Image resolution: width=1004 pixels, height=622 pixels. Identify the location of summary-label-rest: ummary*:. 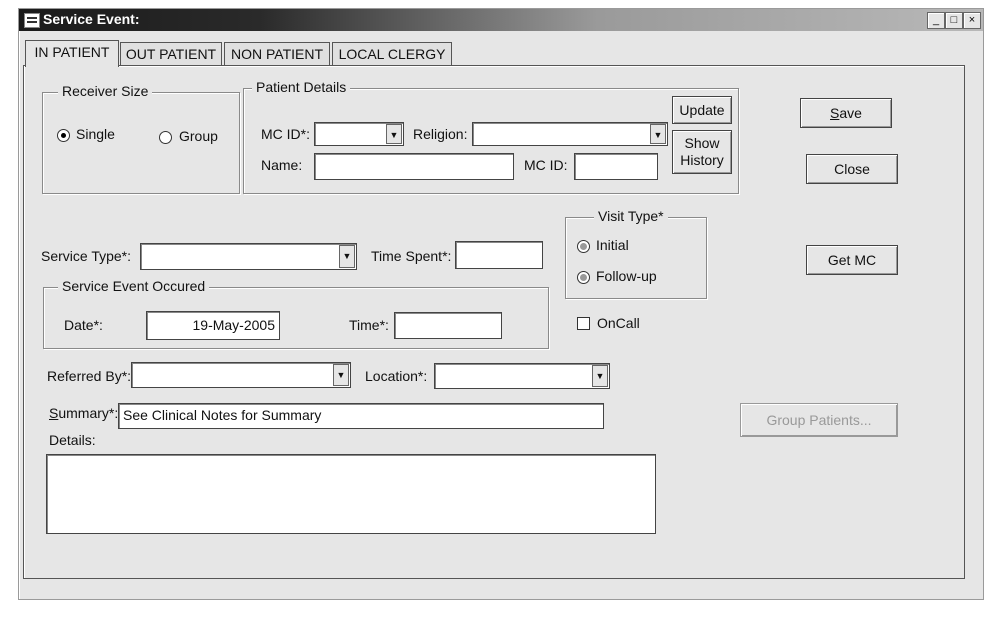
(88, 413).